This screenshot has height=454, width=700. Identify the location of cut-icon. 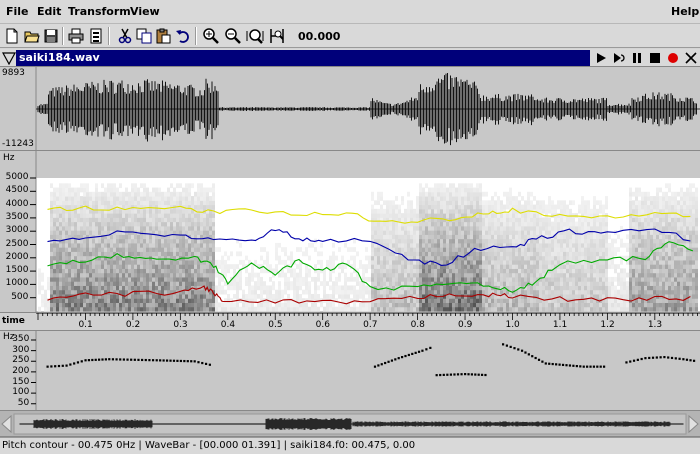
(125, 36).